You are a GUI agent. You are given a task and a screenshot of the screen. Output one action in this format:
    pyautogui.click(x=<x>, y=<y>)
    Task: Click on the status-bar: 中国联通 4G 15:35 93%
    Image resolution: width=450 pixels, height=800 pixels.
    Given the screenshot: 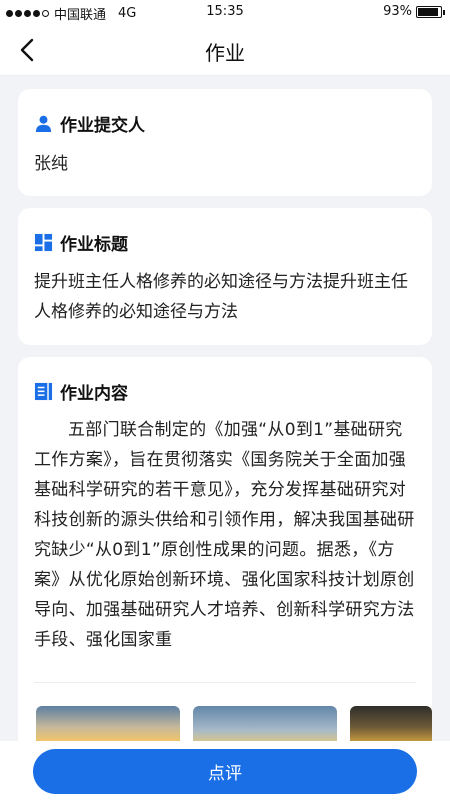 What is the action you would take?
    pyautogui.click(x=225, y=12)
    